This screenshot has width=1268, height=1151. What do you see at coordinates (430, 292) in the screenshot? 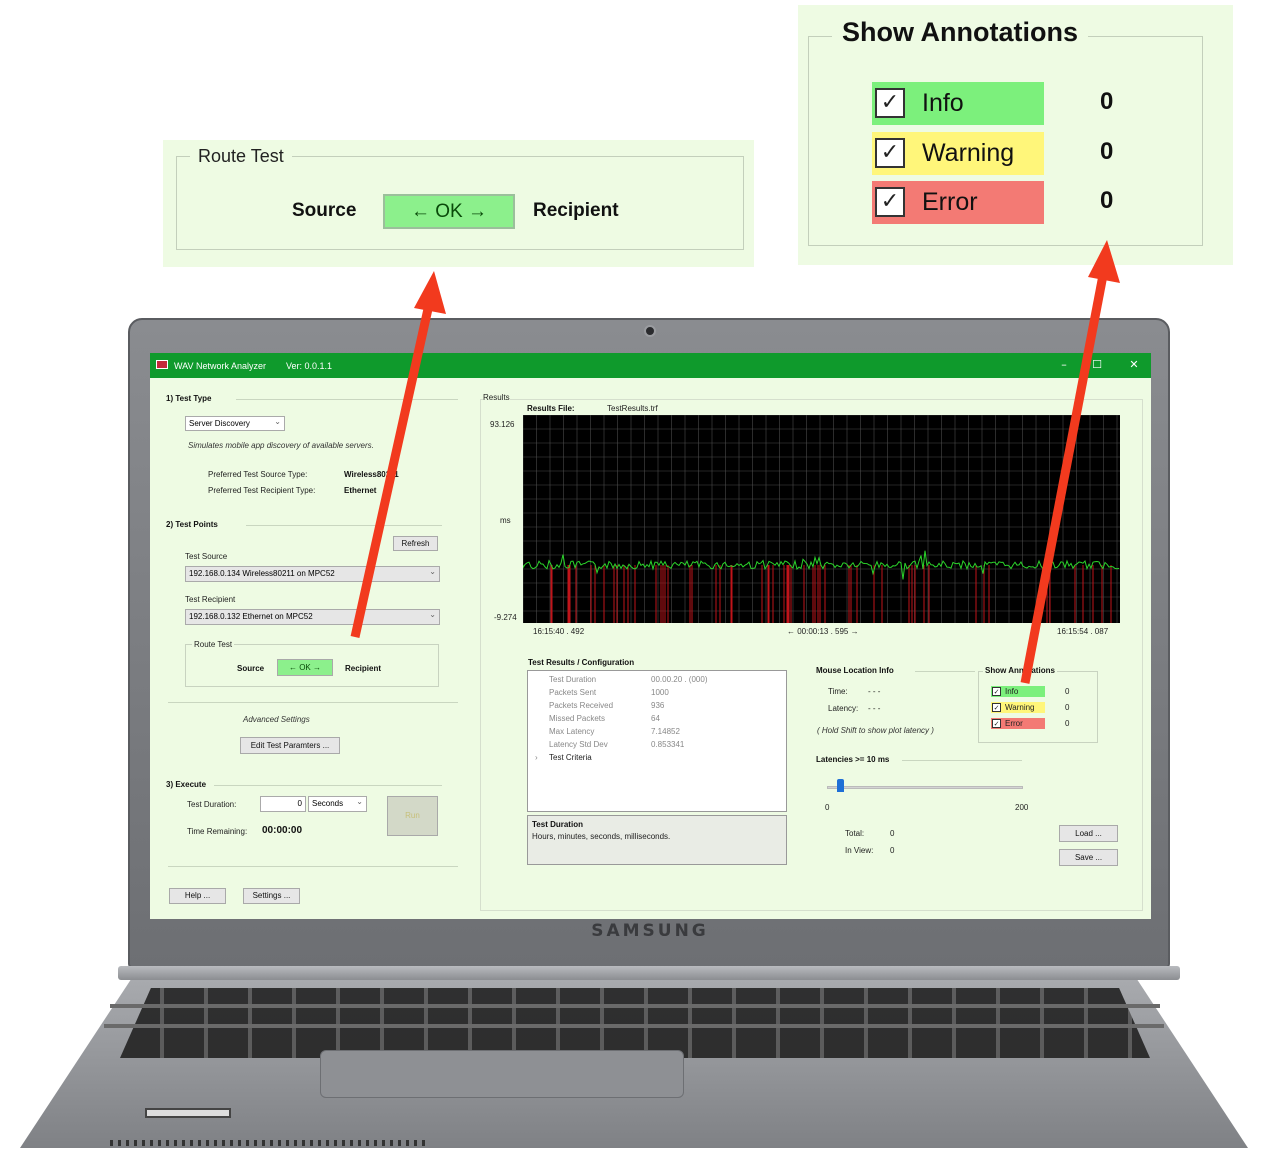
I see `route-arrow-head` at bounding box center [430, 292].